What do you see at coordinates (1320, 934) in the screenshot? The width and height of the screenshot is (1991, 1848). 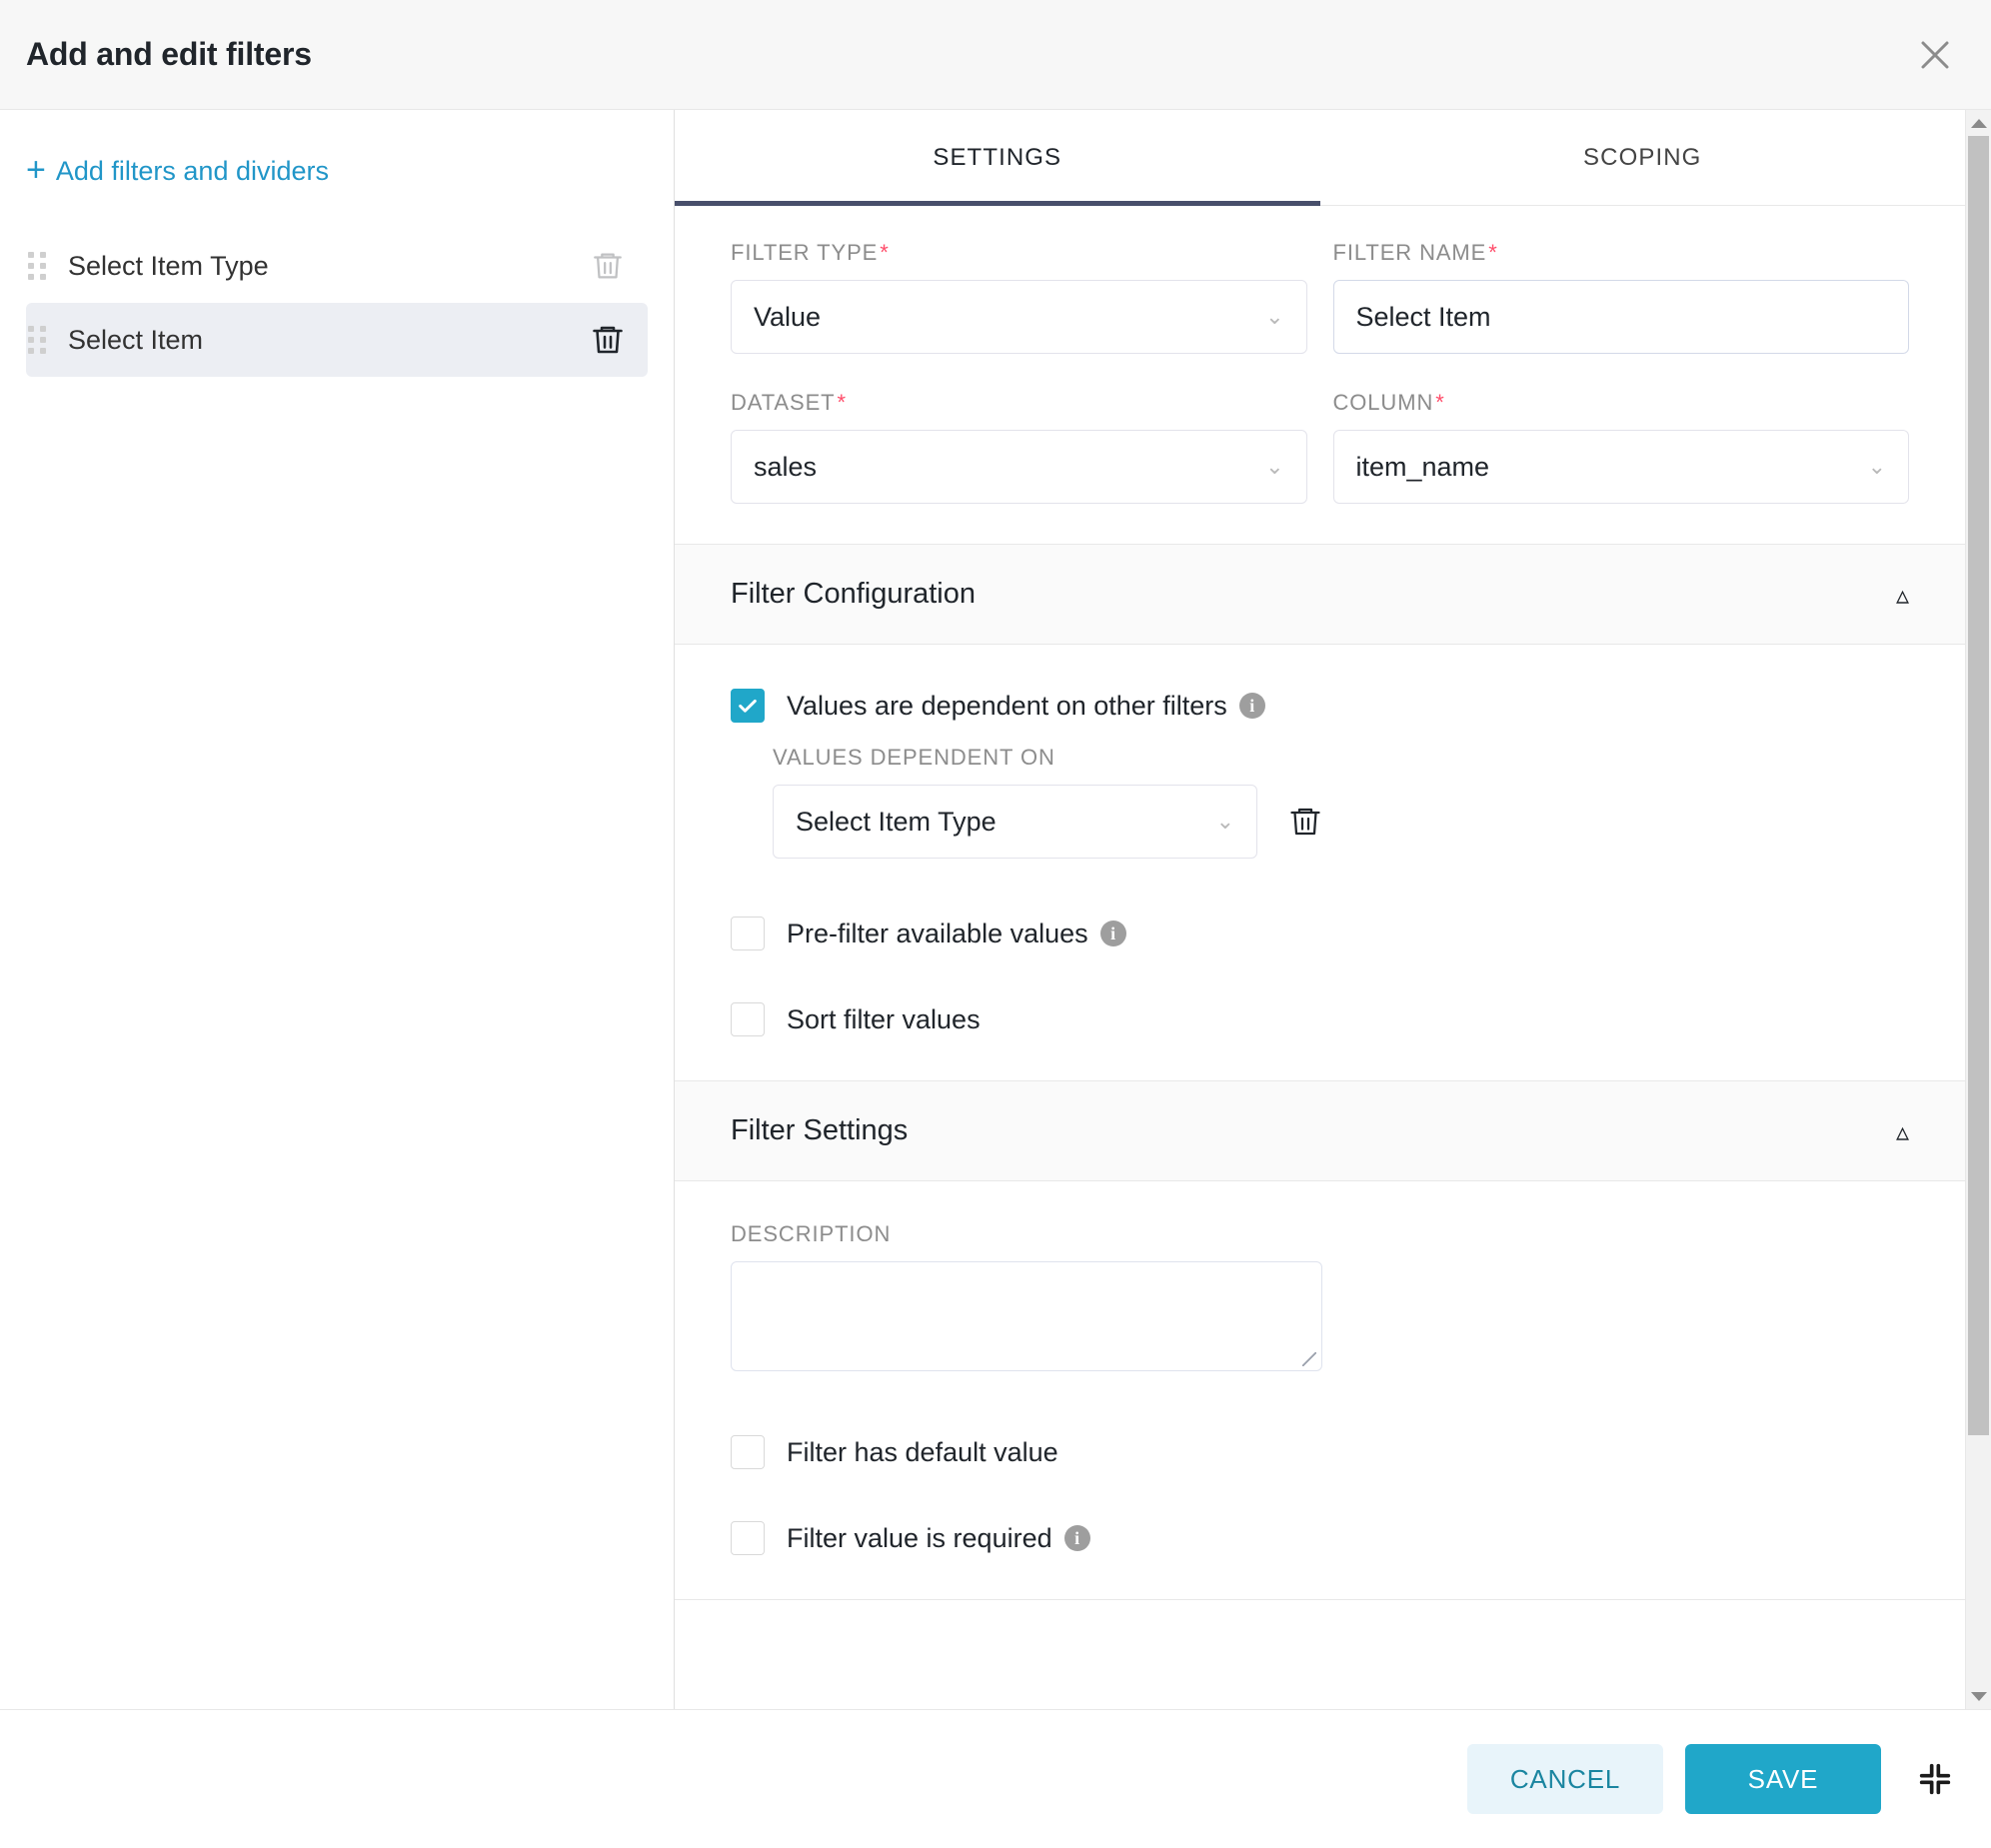 I see `pre-filter-row: Pre-filter available values i` at bounding box center [1320, 934].